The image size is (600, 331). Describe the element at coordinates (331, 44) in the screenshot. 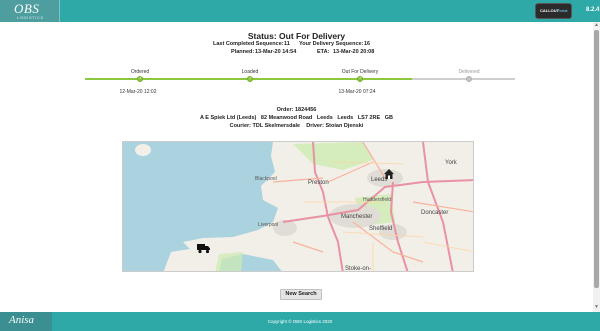

I see `your-delivery-label: Your Delivery Sequence:` at that location.